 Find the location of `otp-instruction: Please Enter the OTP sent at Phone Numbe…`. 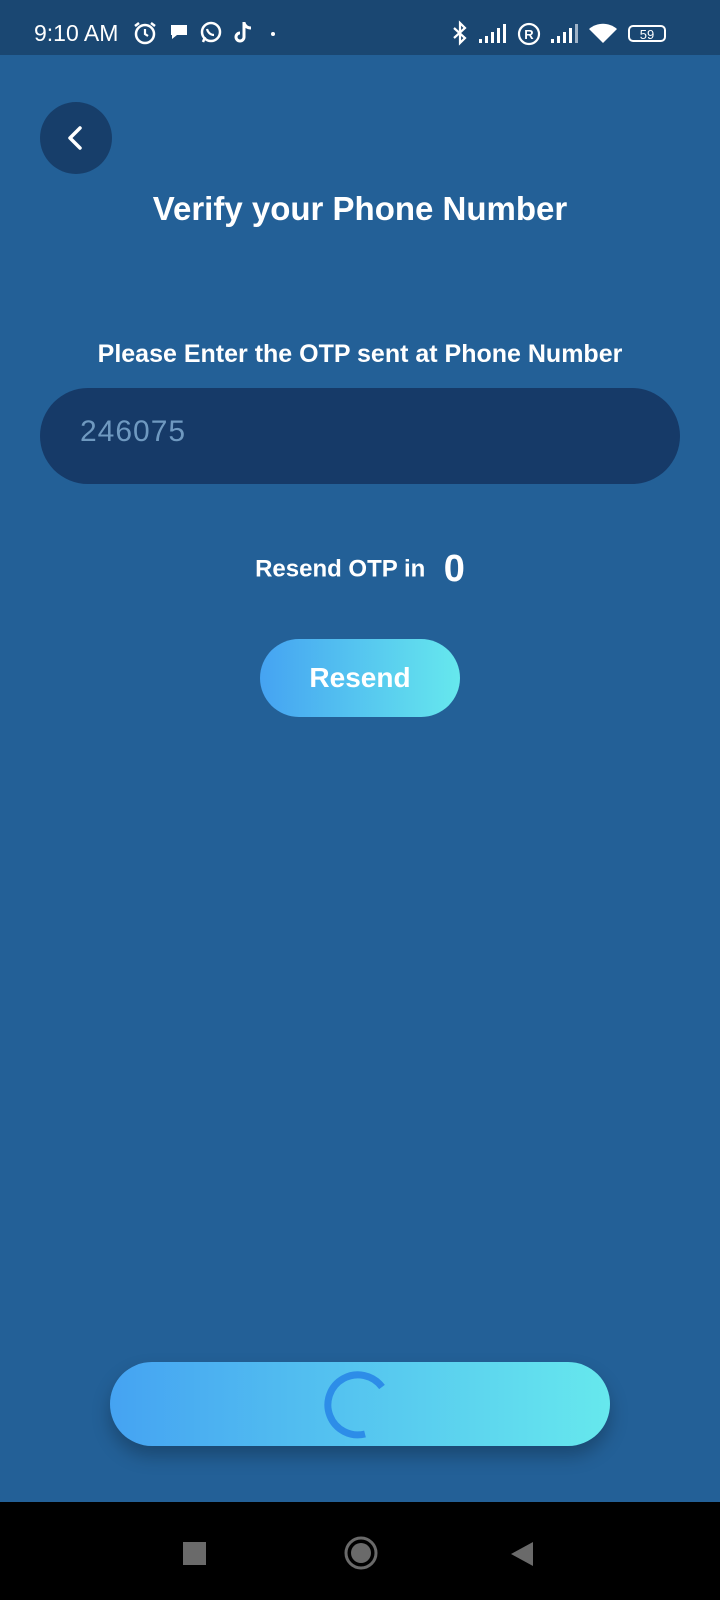

otp-instruction: Please Enter the OTP sent at Phone Numbe… is located at coordinates (360, 354).